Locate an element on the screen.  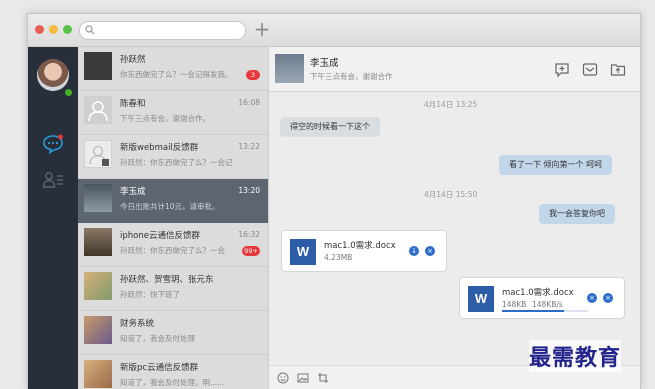
left-nav-bar is located at coordinates (53, 218).